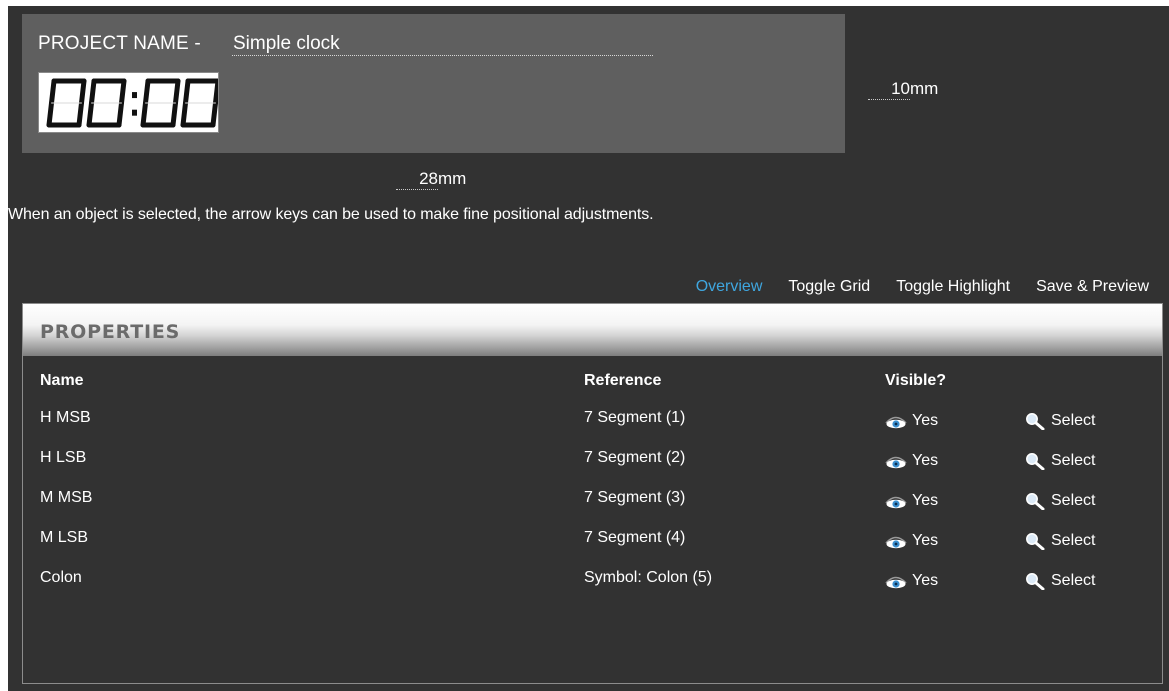  What do you see at coordinates (110, 332) in the screenshot?
I see `properties-title: PROPERTIES` at bounding box center [110, 332].